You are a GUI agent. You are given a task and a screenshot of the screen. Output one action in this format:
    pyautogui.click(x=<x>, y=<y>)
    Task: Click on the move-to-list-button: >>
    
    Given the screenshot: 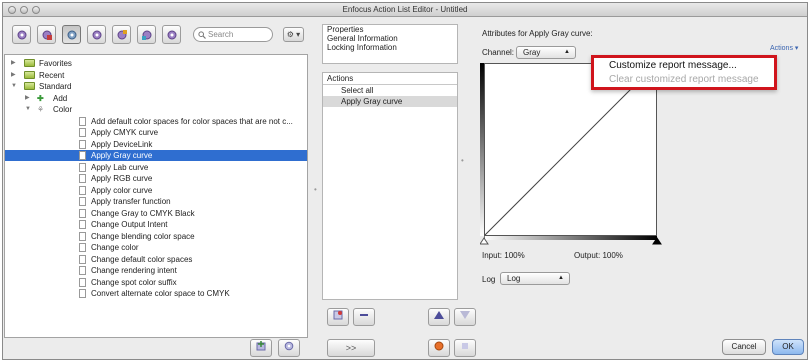 What is the action you would take?
    pyautogui.click(x=351, y=348)
    